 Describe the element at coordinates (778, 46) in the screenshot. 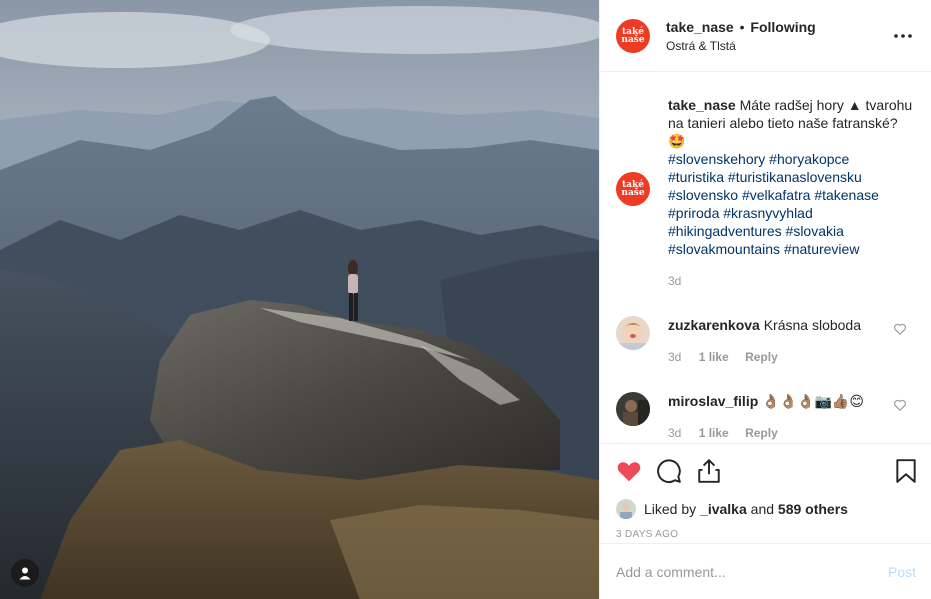

I see `post-location: Ostrá & Tlstá` at that location.